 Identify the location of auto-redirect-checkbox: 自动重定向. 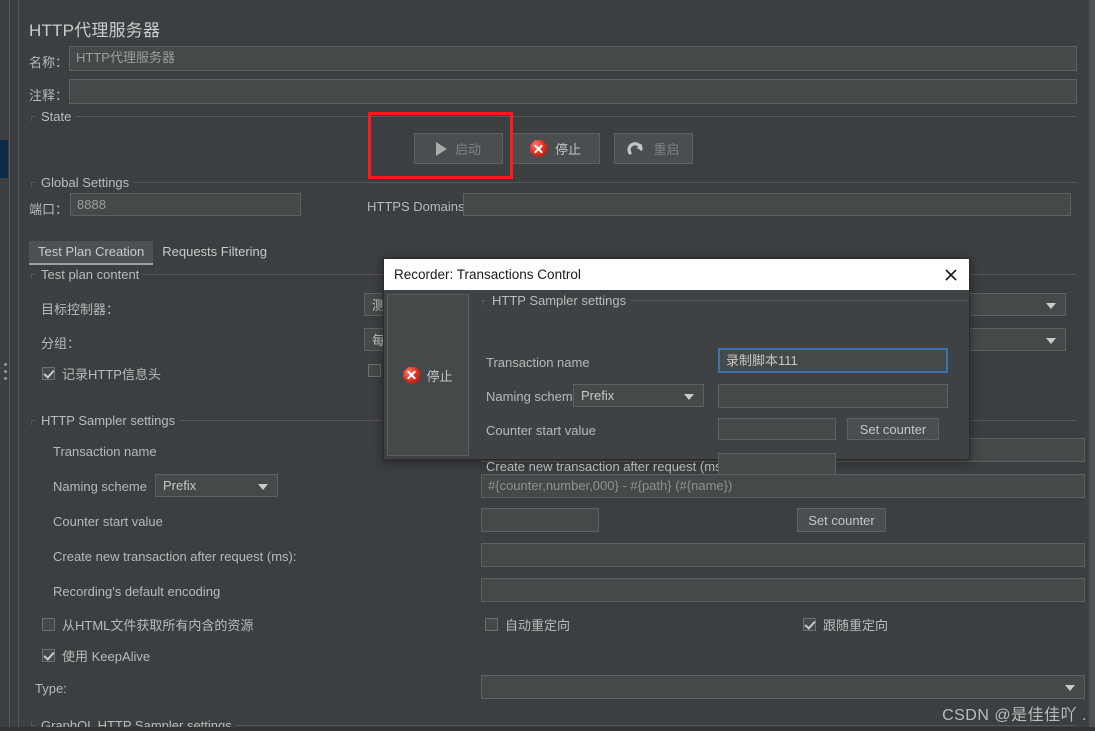
(527, 624).